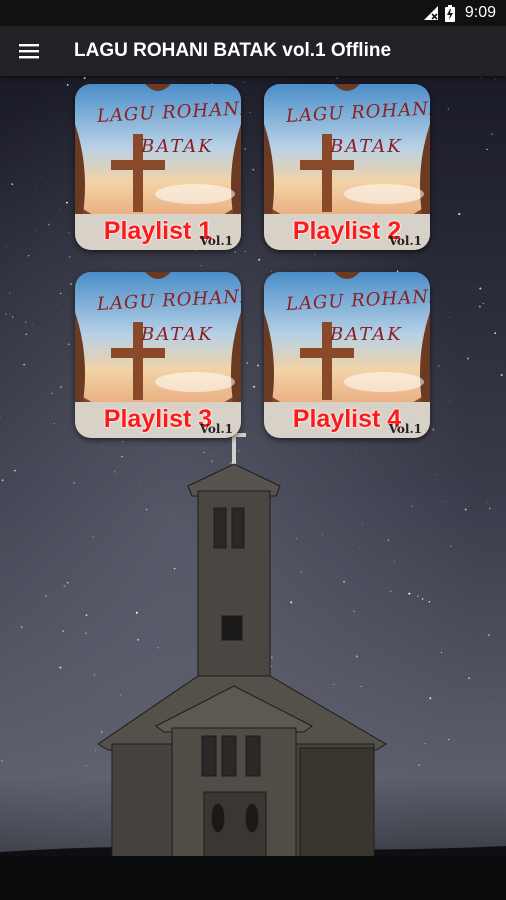 The height and width of the screenshot is (900, 506). I want to click on app-bar: LAGU ROHANI BATAK vol.1 Offline, so click(253, 51).